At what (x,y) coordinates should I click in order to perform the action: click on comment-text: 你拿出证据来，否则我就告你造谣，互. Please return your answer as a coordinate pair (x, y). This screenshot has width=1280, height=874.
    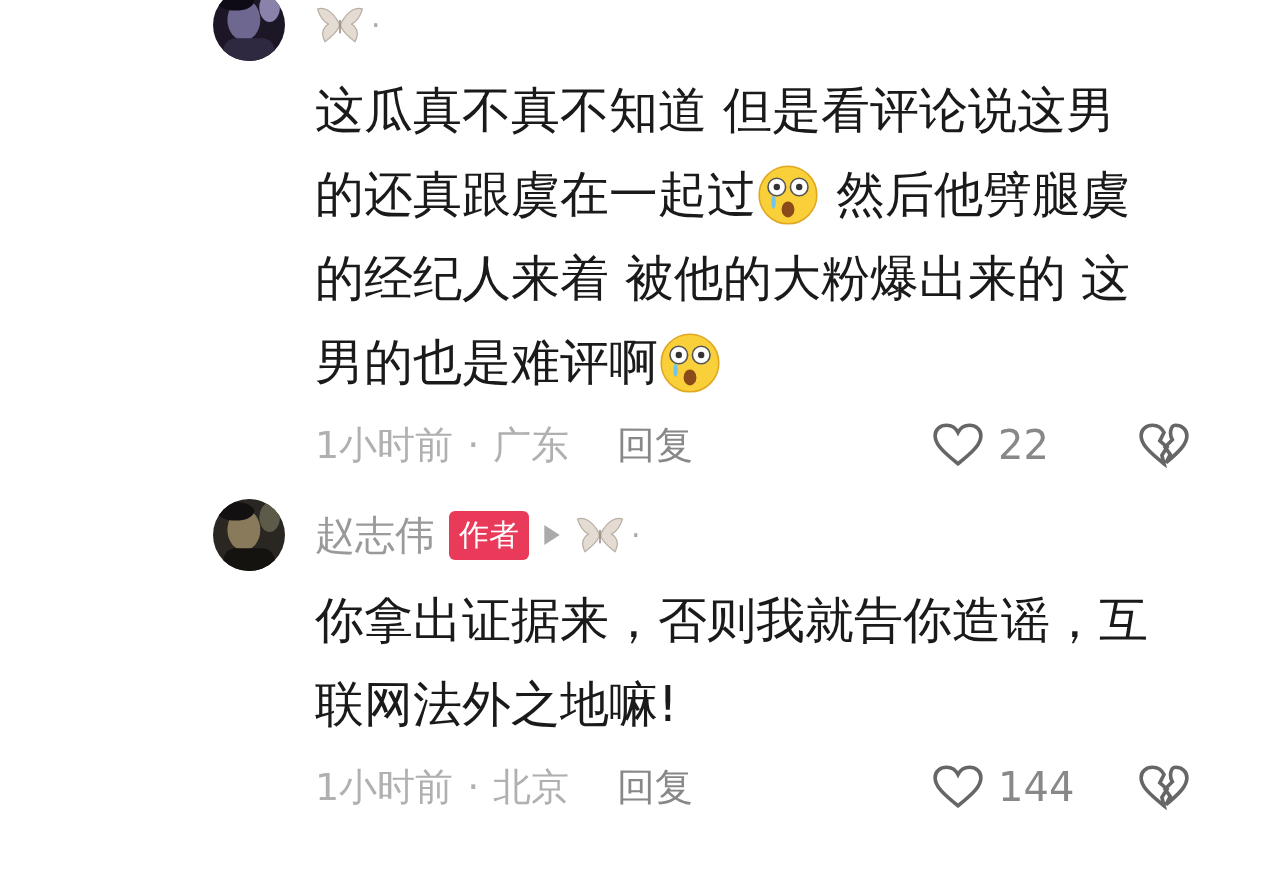
    Looking at the image, I should click on (731, 621).